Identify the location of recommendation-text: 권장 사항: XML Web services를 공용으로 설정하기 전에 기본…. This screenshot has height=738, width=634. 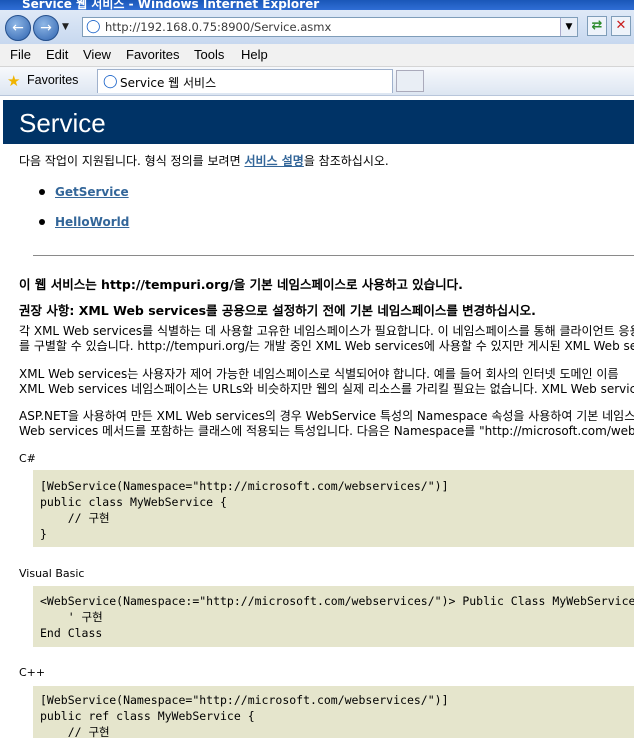
(277, 310).